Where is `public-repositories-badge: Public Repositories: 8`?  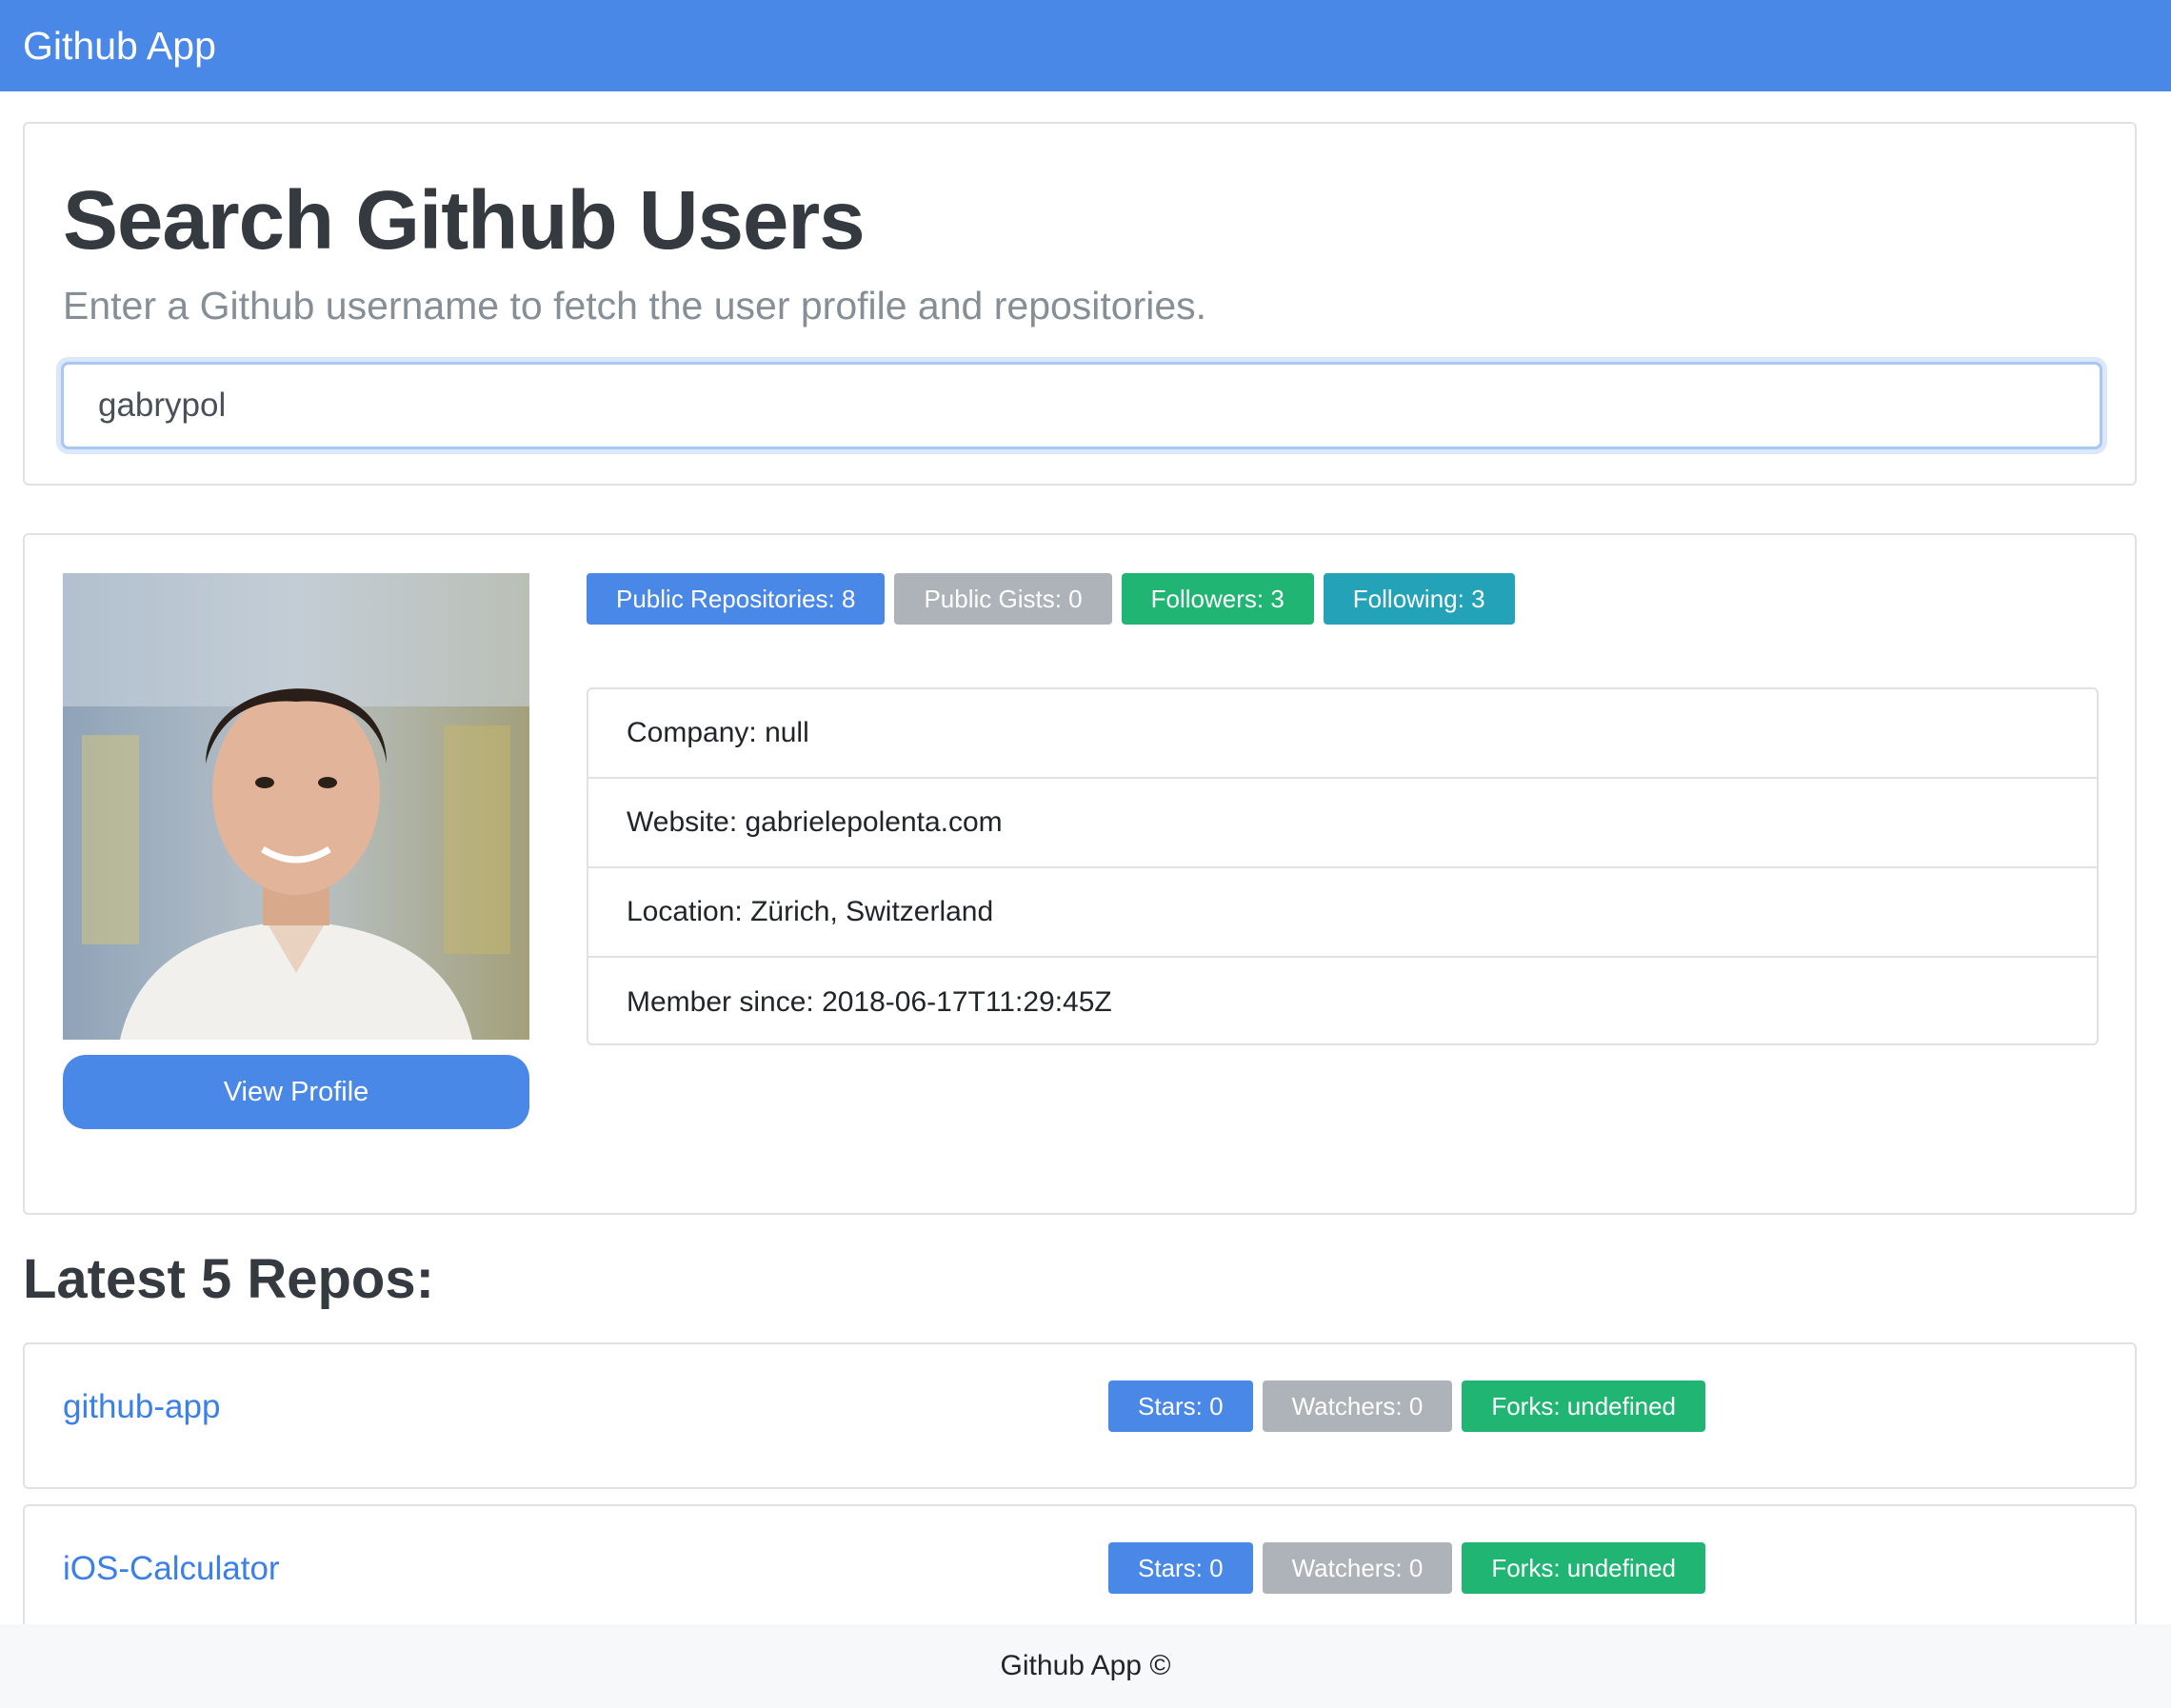
public-repositories-badge: Public Repositories: 8 is located at coordinates (737, 599).